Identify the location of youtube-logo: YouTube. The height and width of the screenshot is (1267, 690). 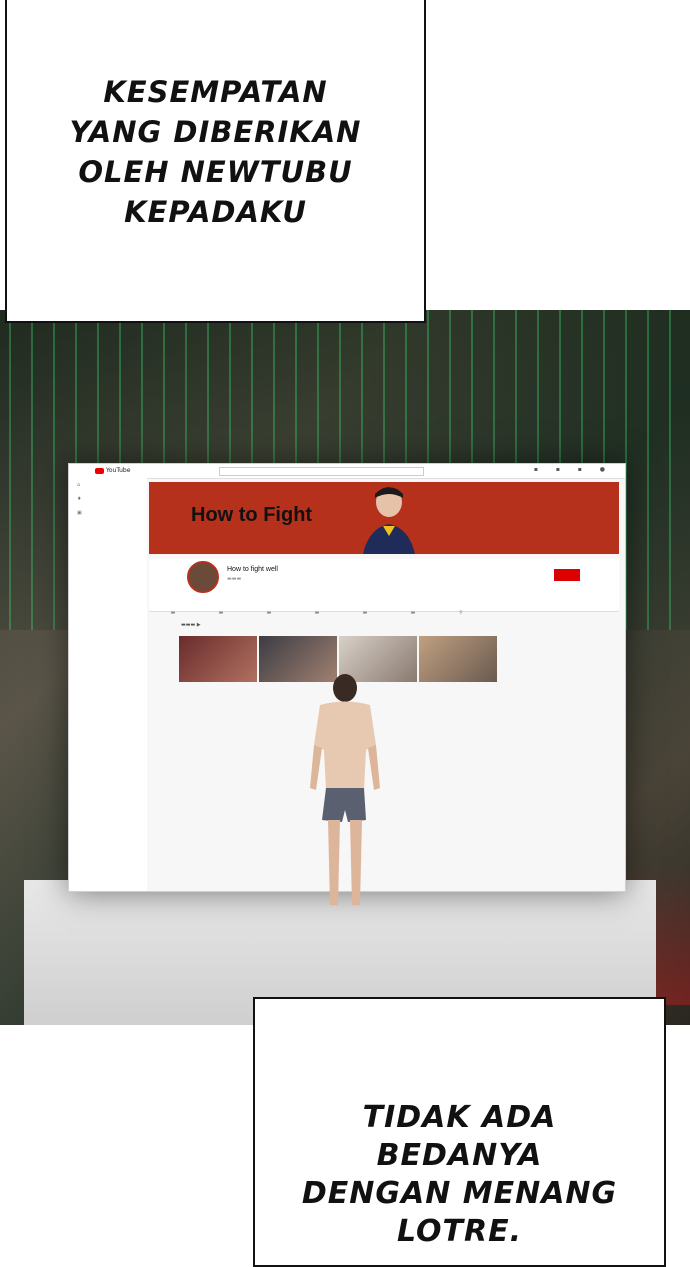
(112, 470).